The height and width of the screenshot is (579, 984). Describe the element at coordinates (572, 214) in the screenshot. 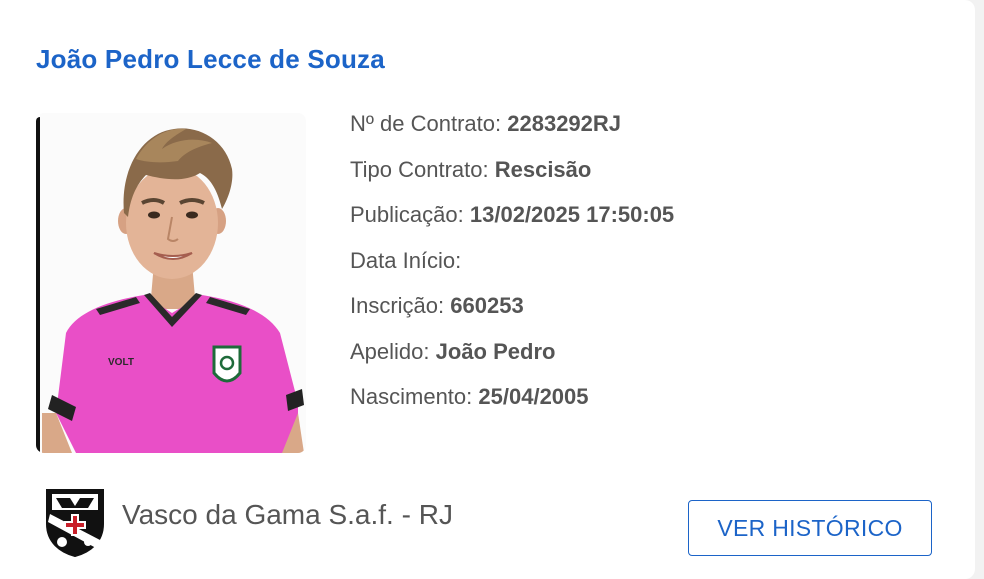

I see `detail-value: 13/02/2025 17:50:05` at that location.